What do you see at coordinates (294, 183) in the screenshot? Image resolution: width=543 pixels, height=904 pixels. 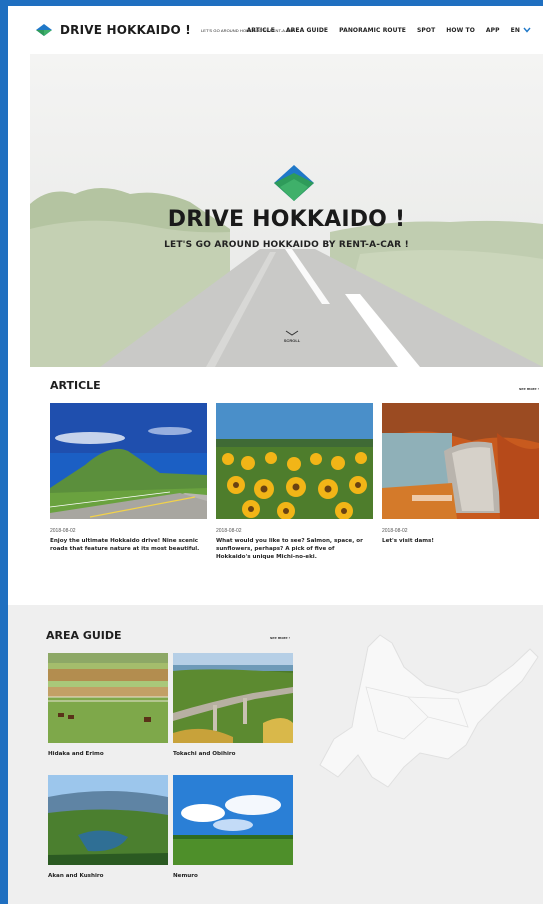 I see `hero-logo-icon` at bounding box center [294, 183].